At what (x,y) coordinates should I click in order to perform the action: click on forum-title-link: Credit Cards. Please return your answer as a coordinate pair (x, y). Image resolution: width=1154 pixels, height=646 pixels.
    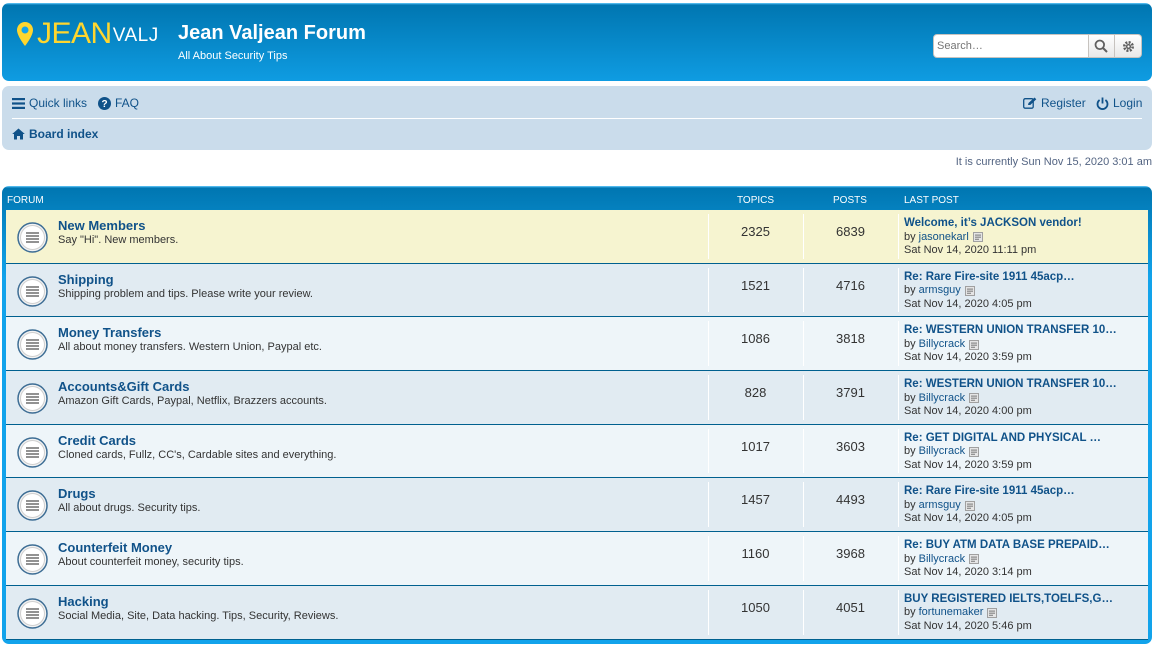
    Looking at the image, I should click on (97, 440).